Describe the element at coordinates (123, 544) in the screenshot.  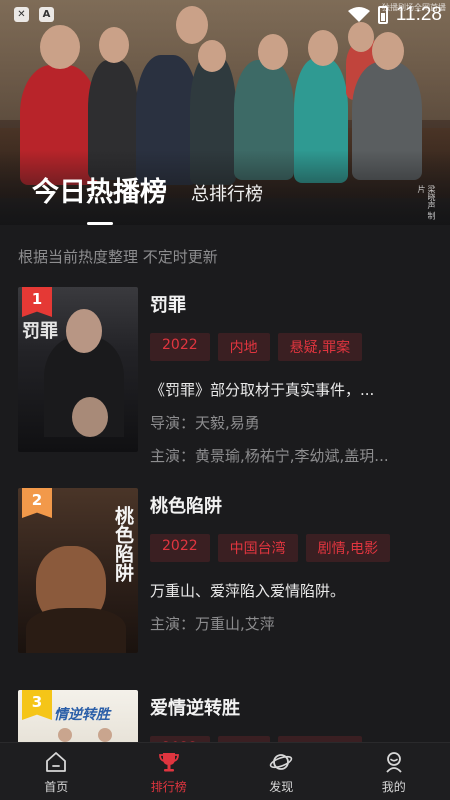
I see `poster-title: 桃色陷阱` at that location.